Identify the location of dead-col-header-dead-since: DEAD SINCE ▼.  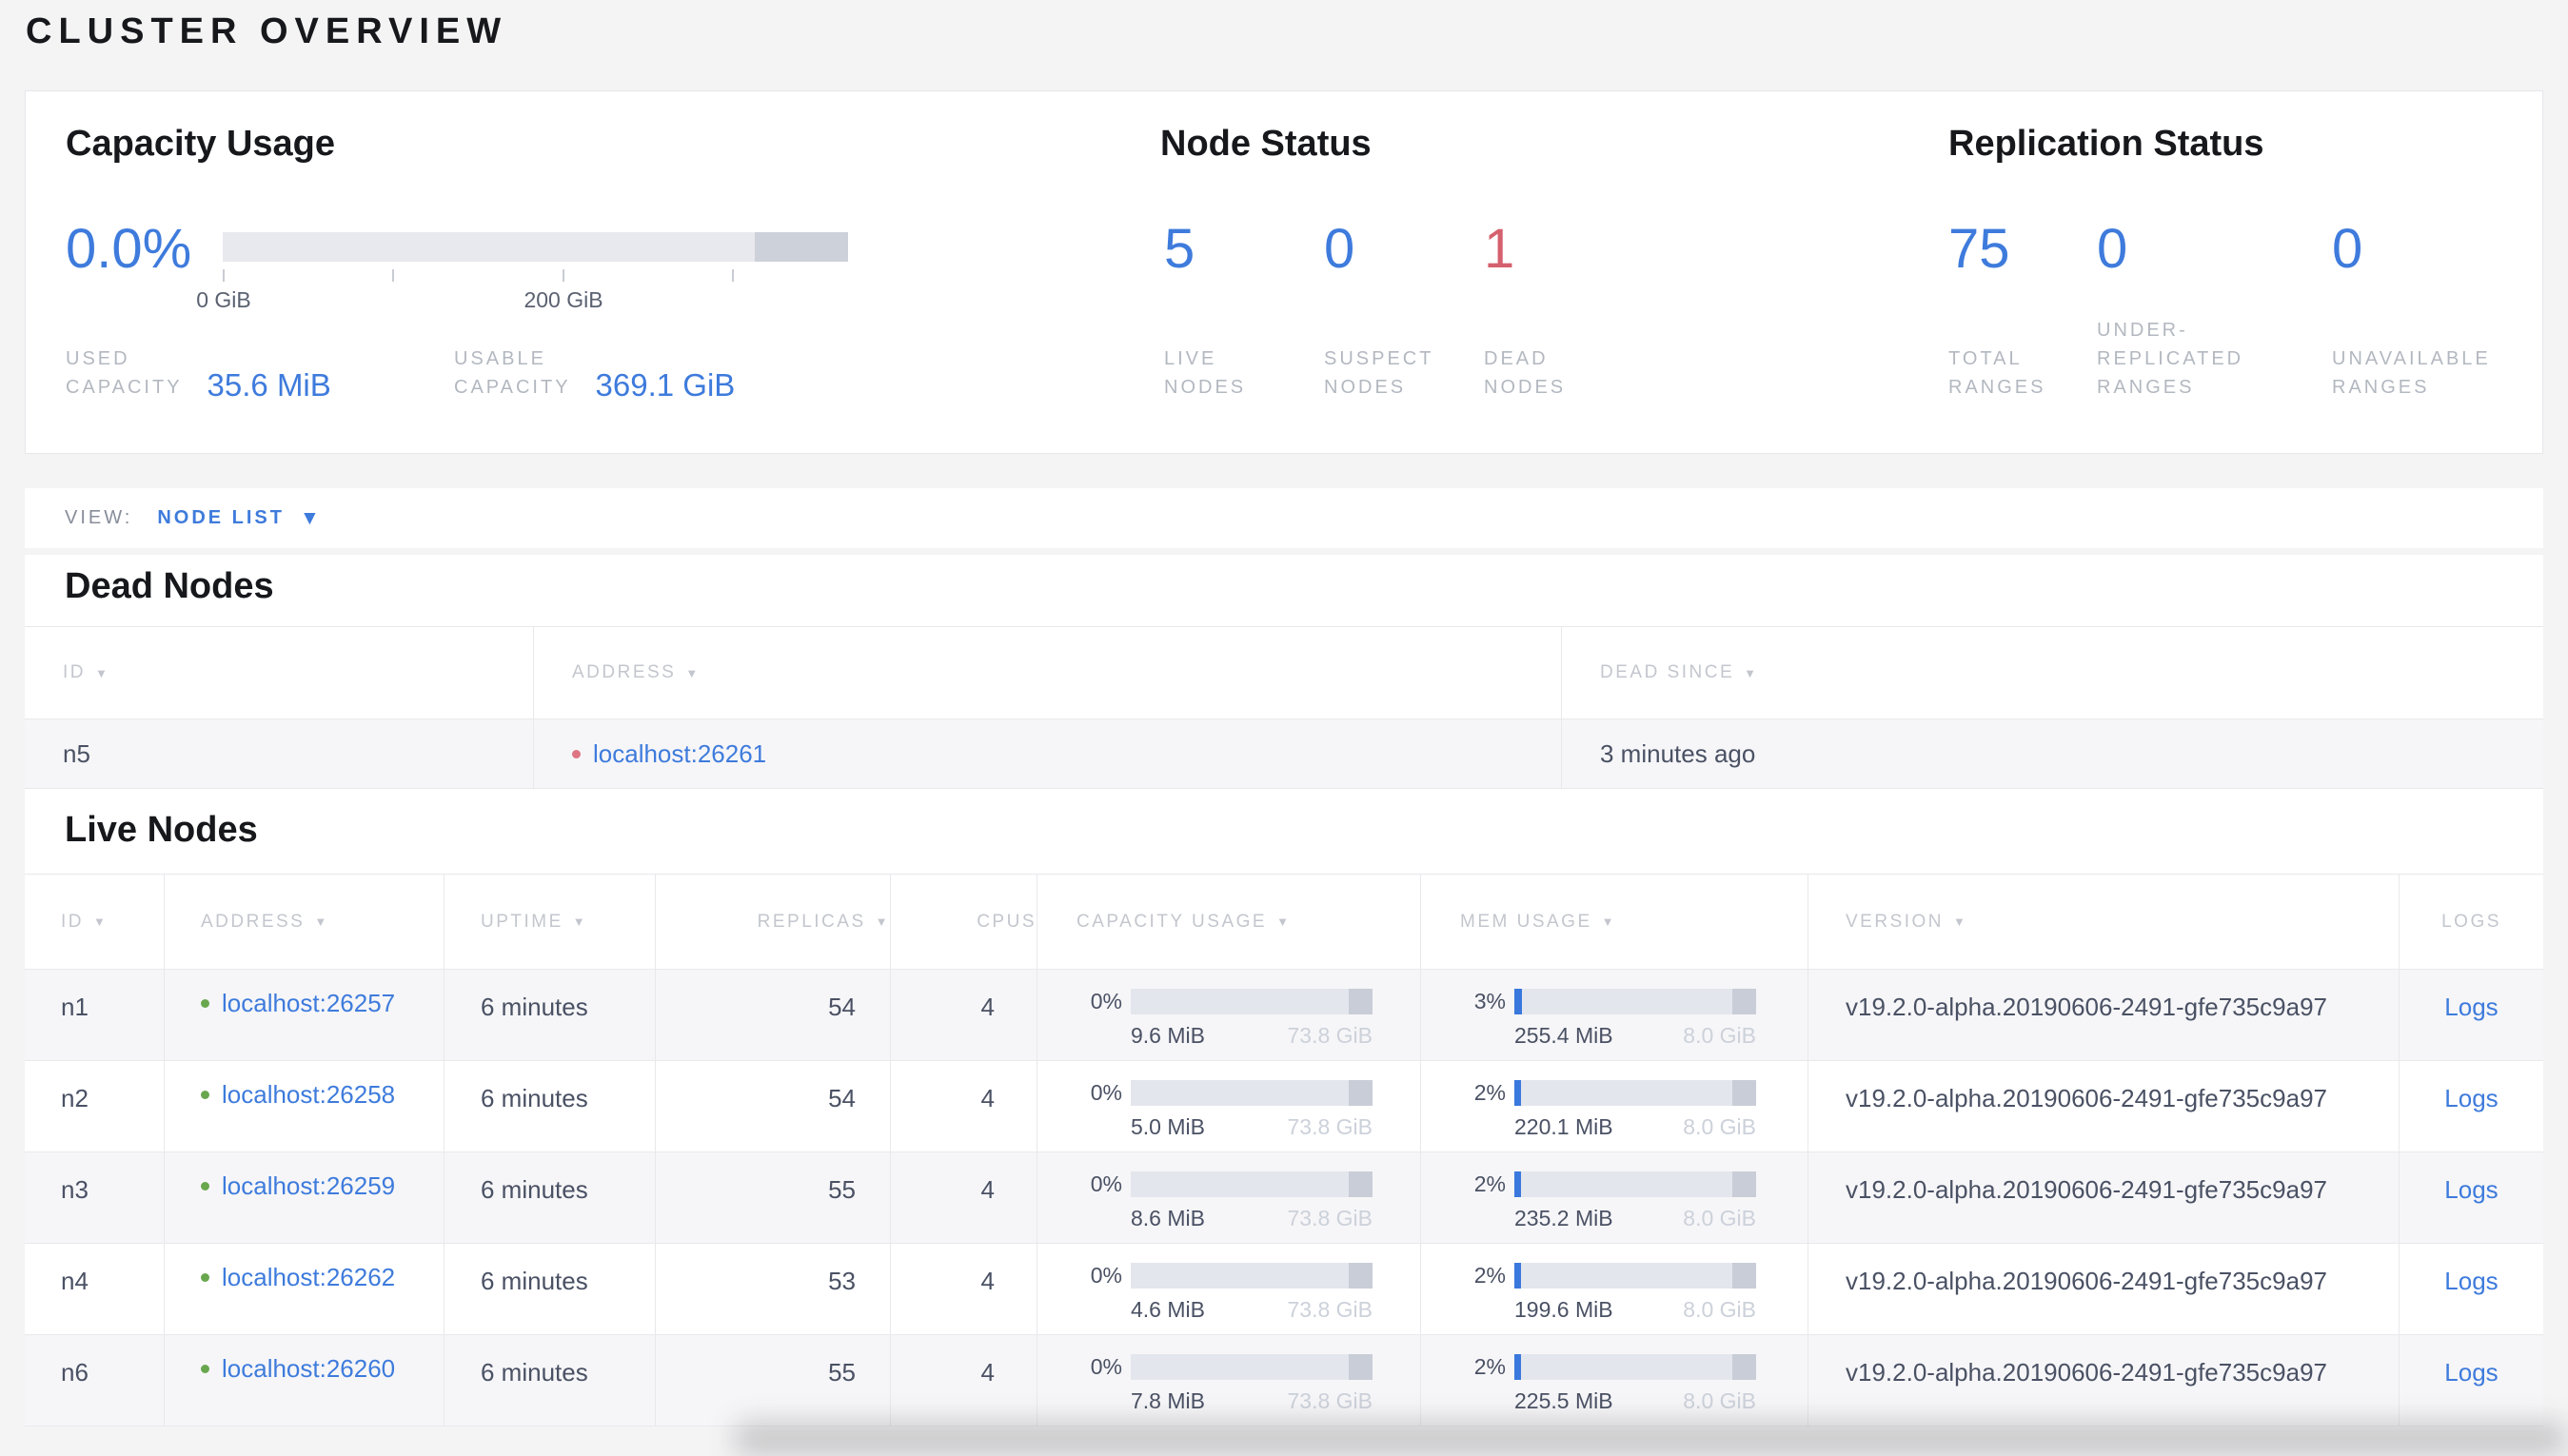
(2052, 673).